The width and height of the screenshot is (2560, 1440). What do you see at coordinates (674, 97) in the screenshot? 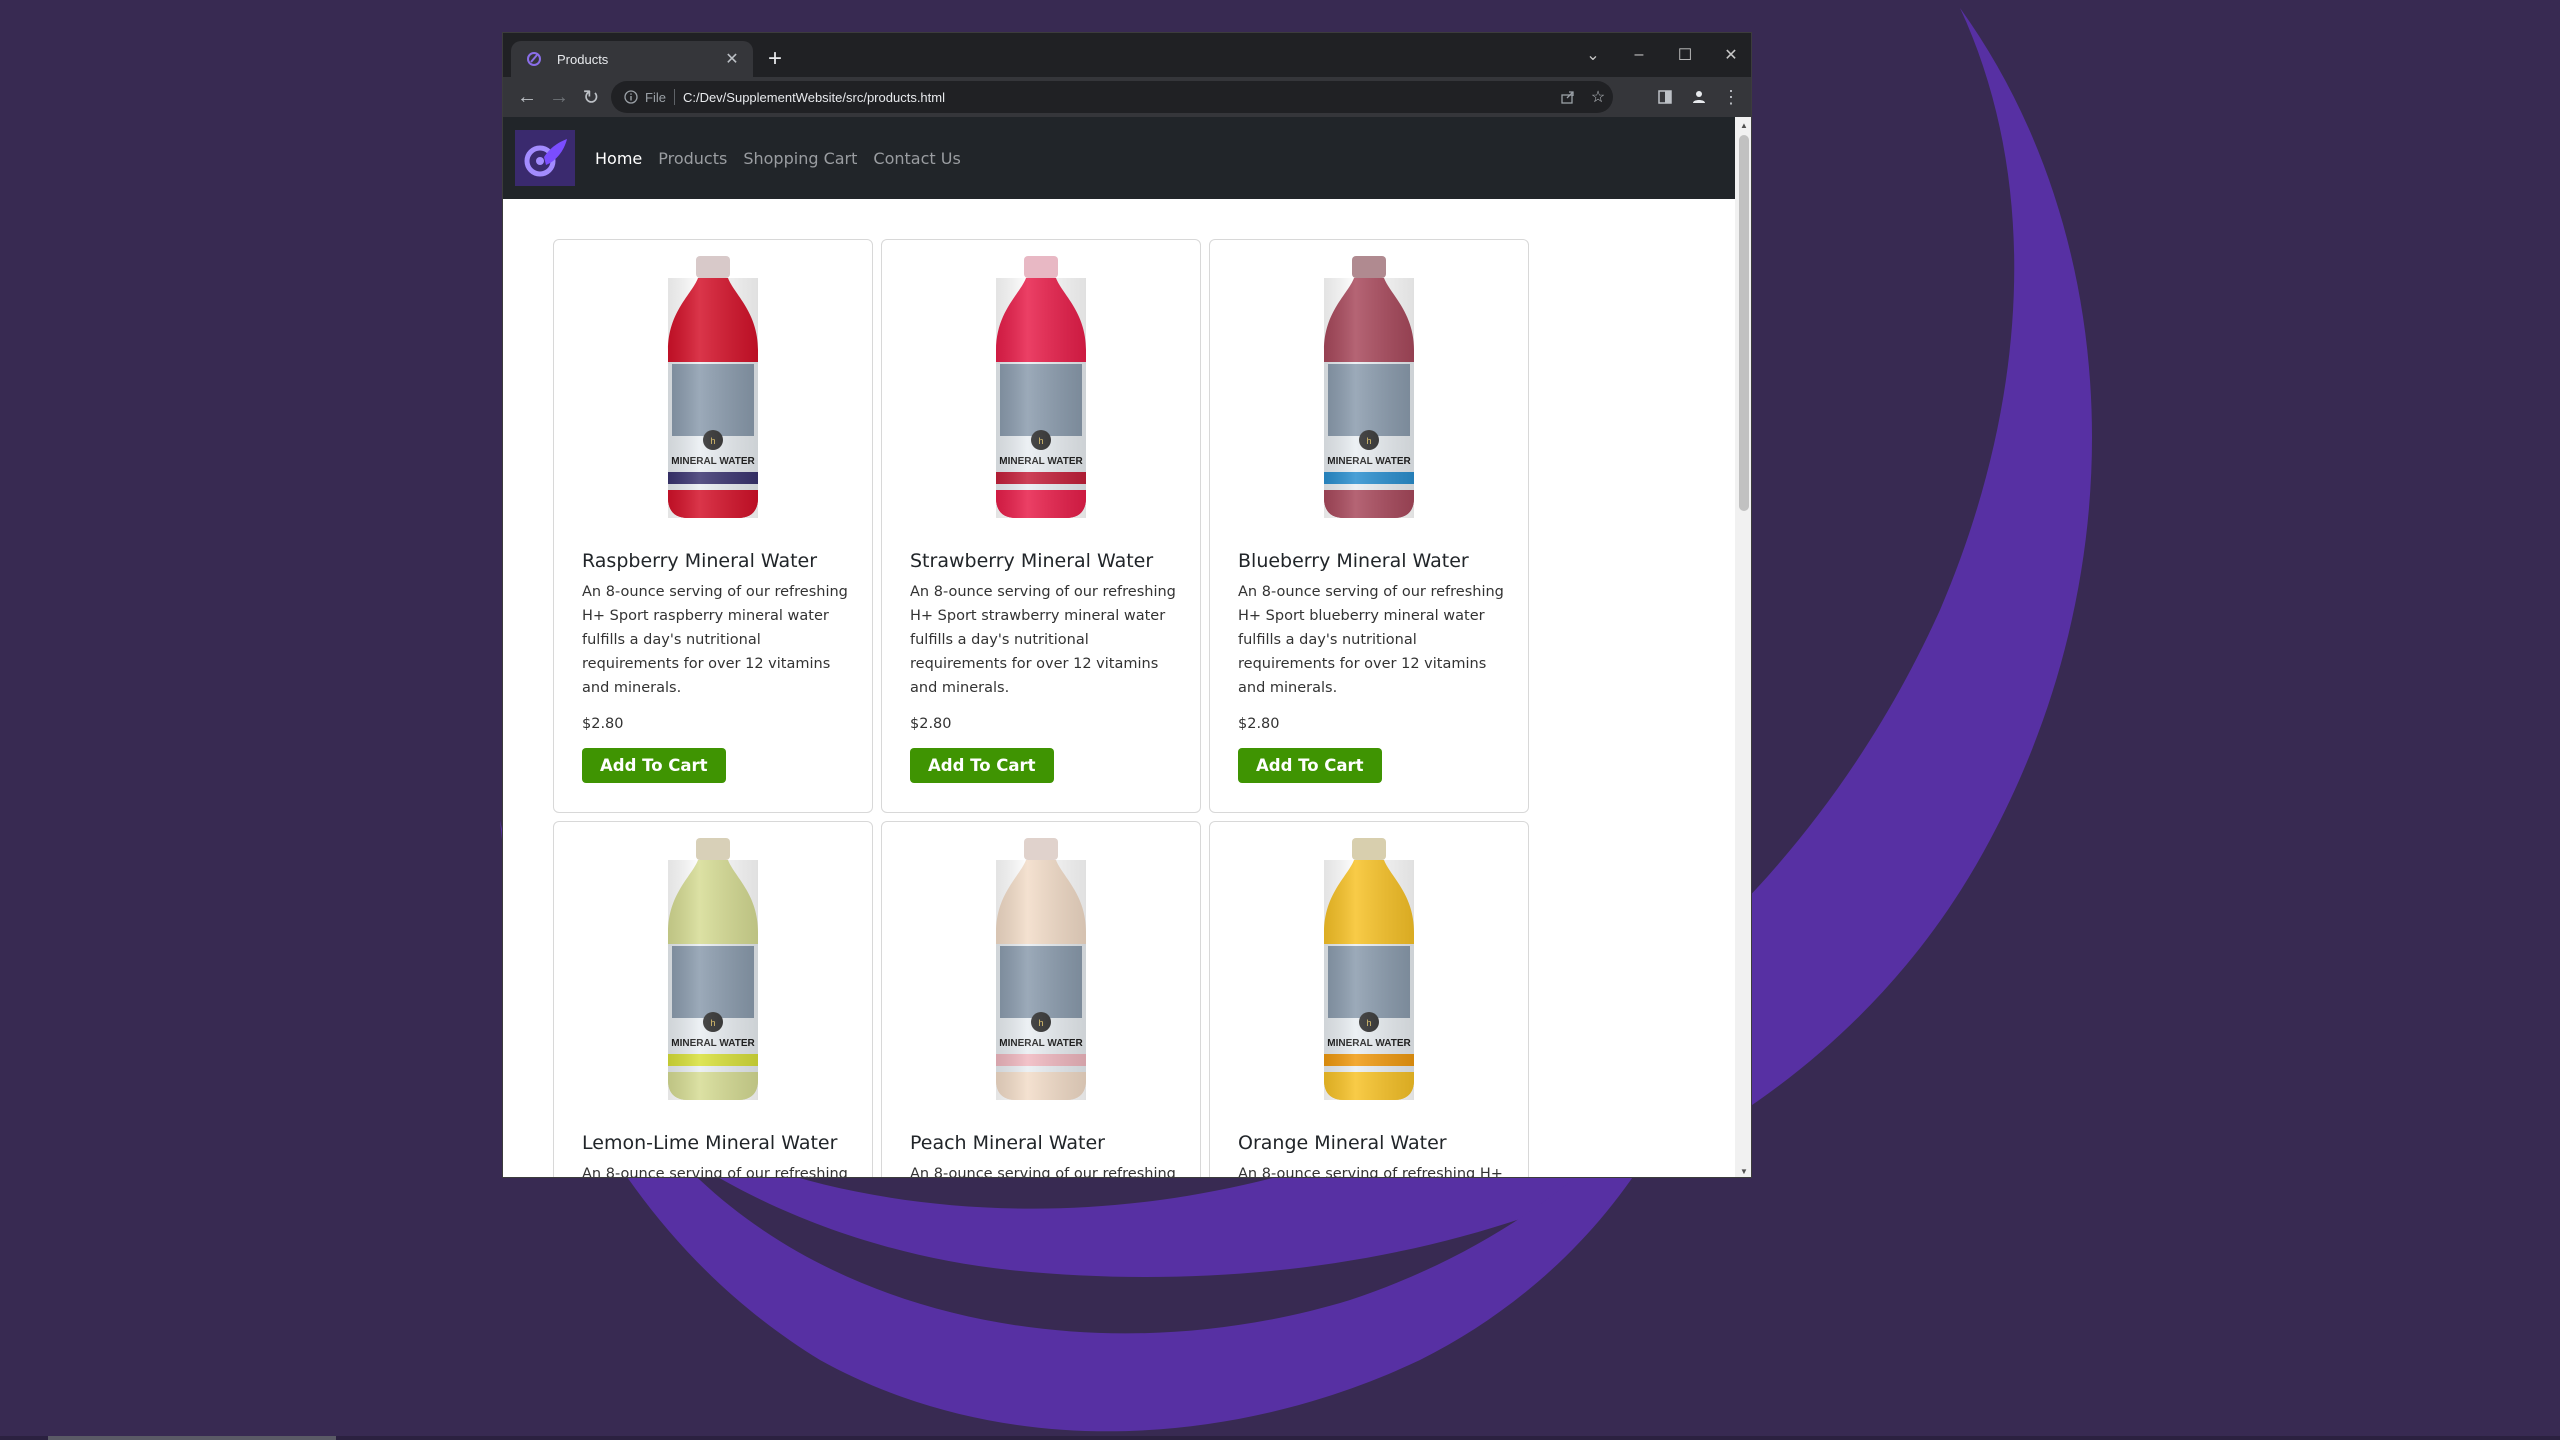
I see `omnibox-divider` at bounding box center [674, 97].